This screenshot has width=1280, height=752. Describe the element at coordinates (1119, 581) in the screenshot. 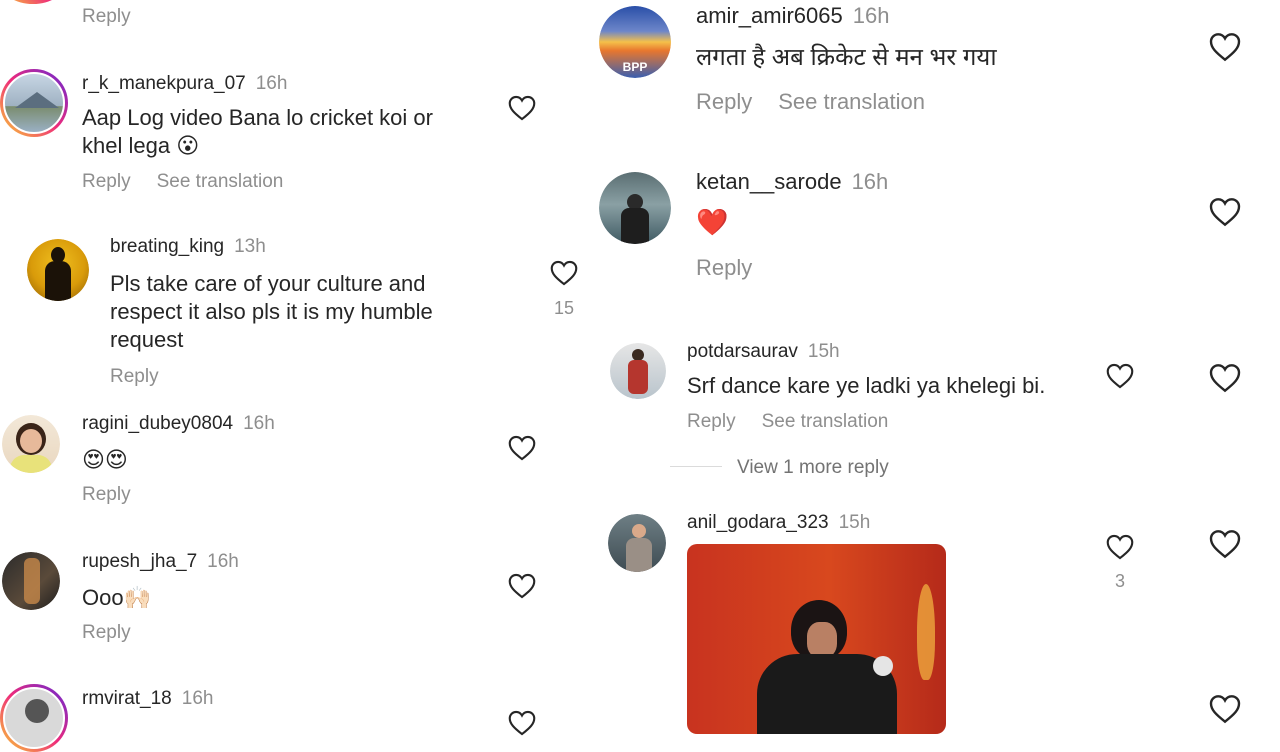

I see `like-count: 3` at that location.